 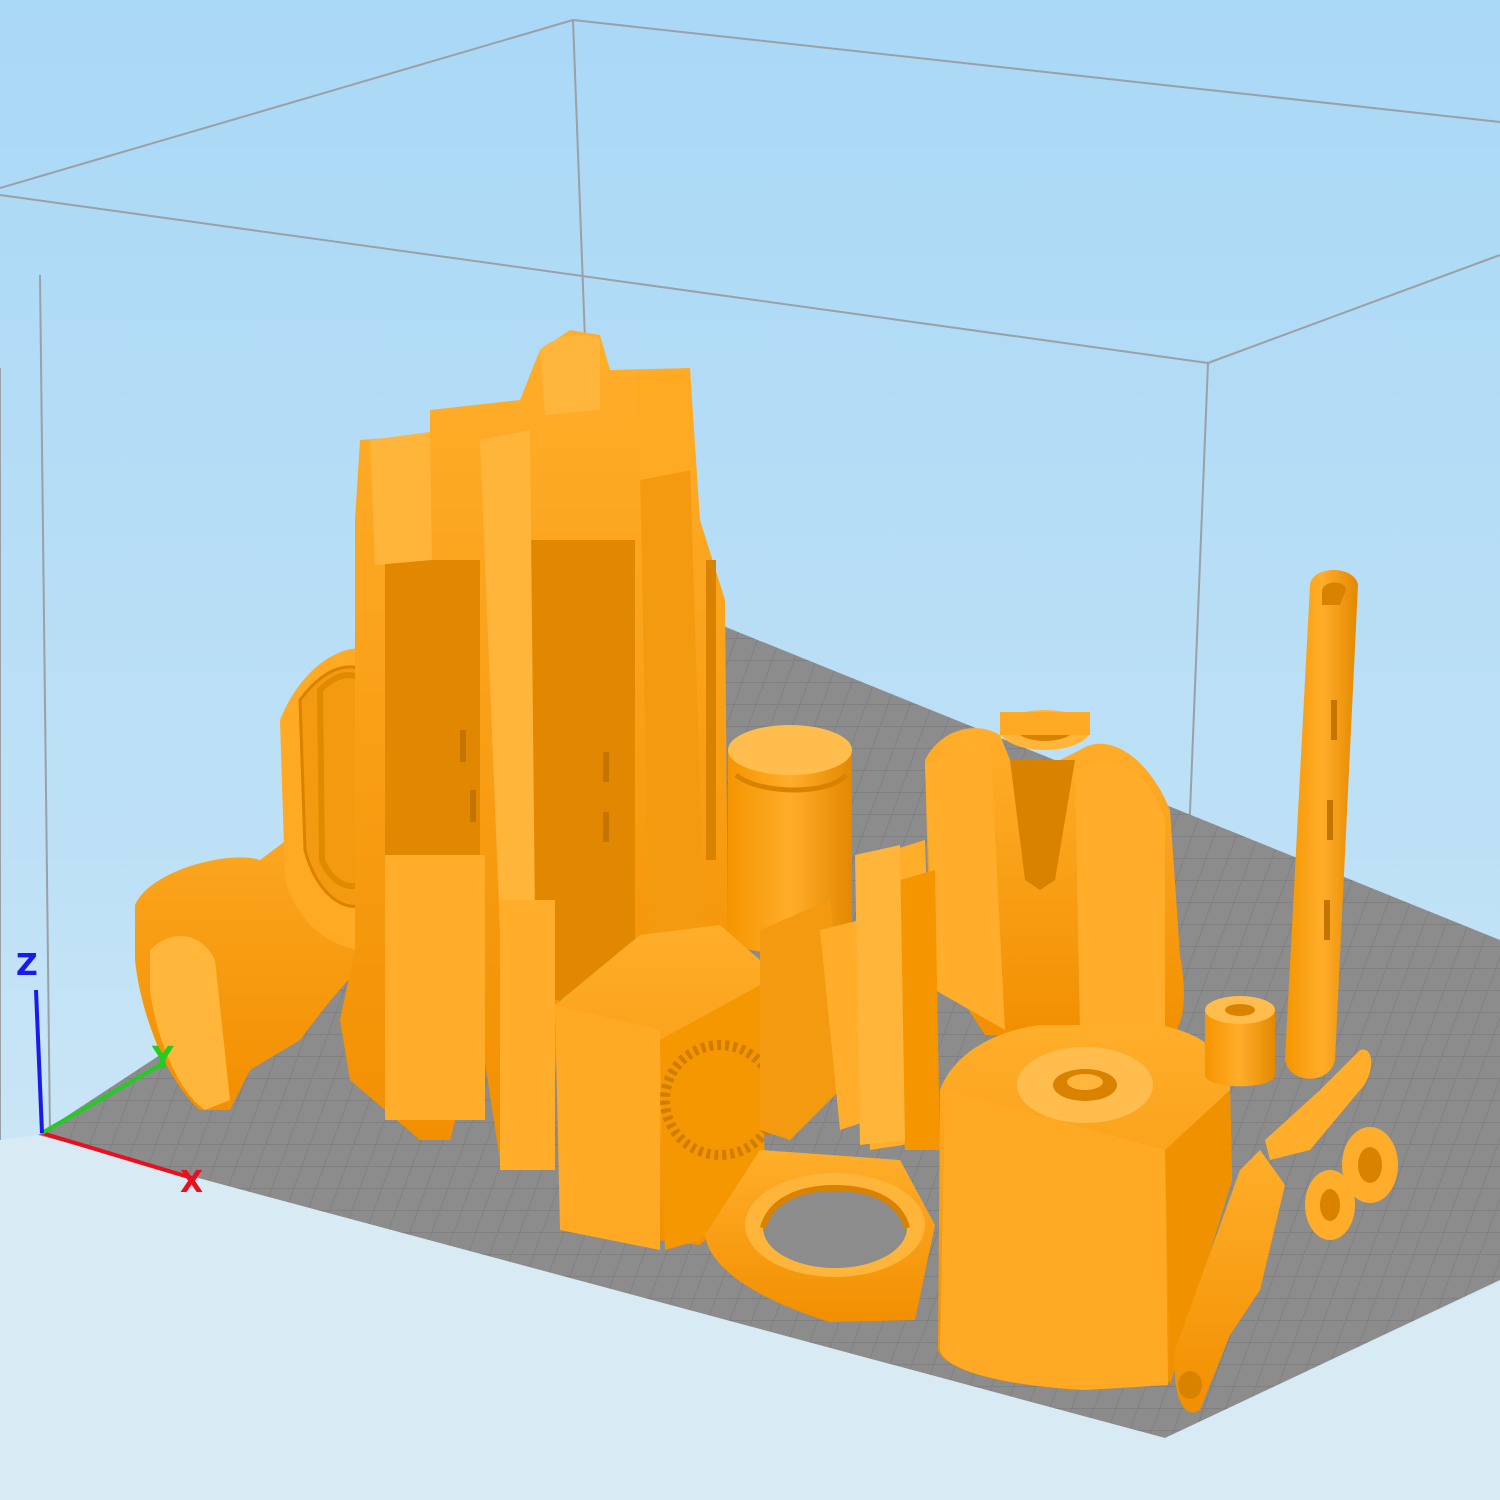 What do you see at coordinates (27, 965) in the screenshot?
I see `z-axis-label: Z` at bounding box center [27, 965].